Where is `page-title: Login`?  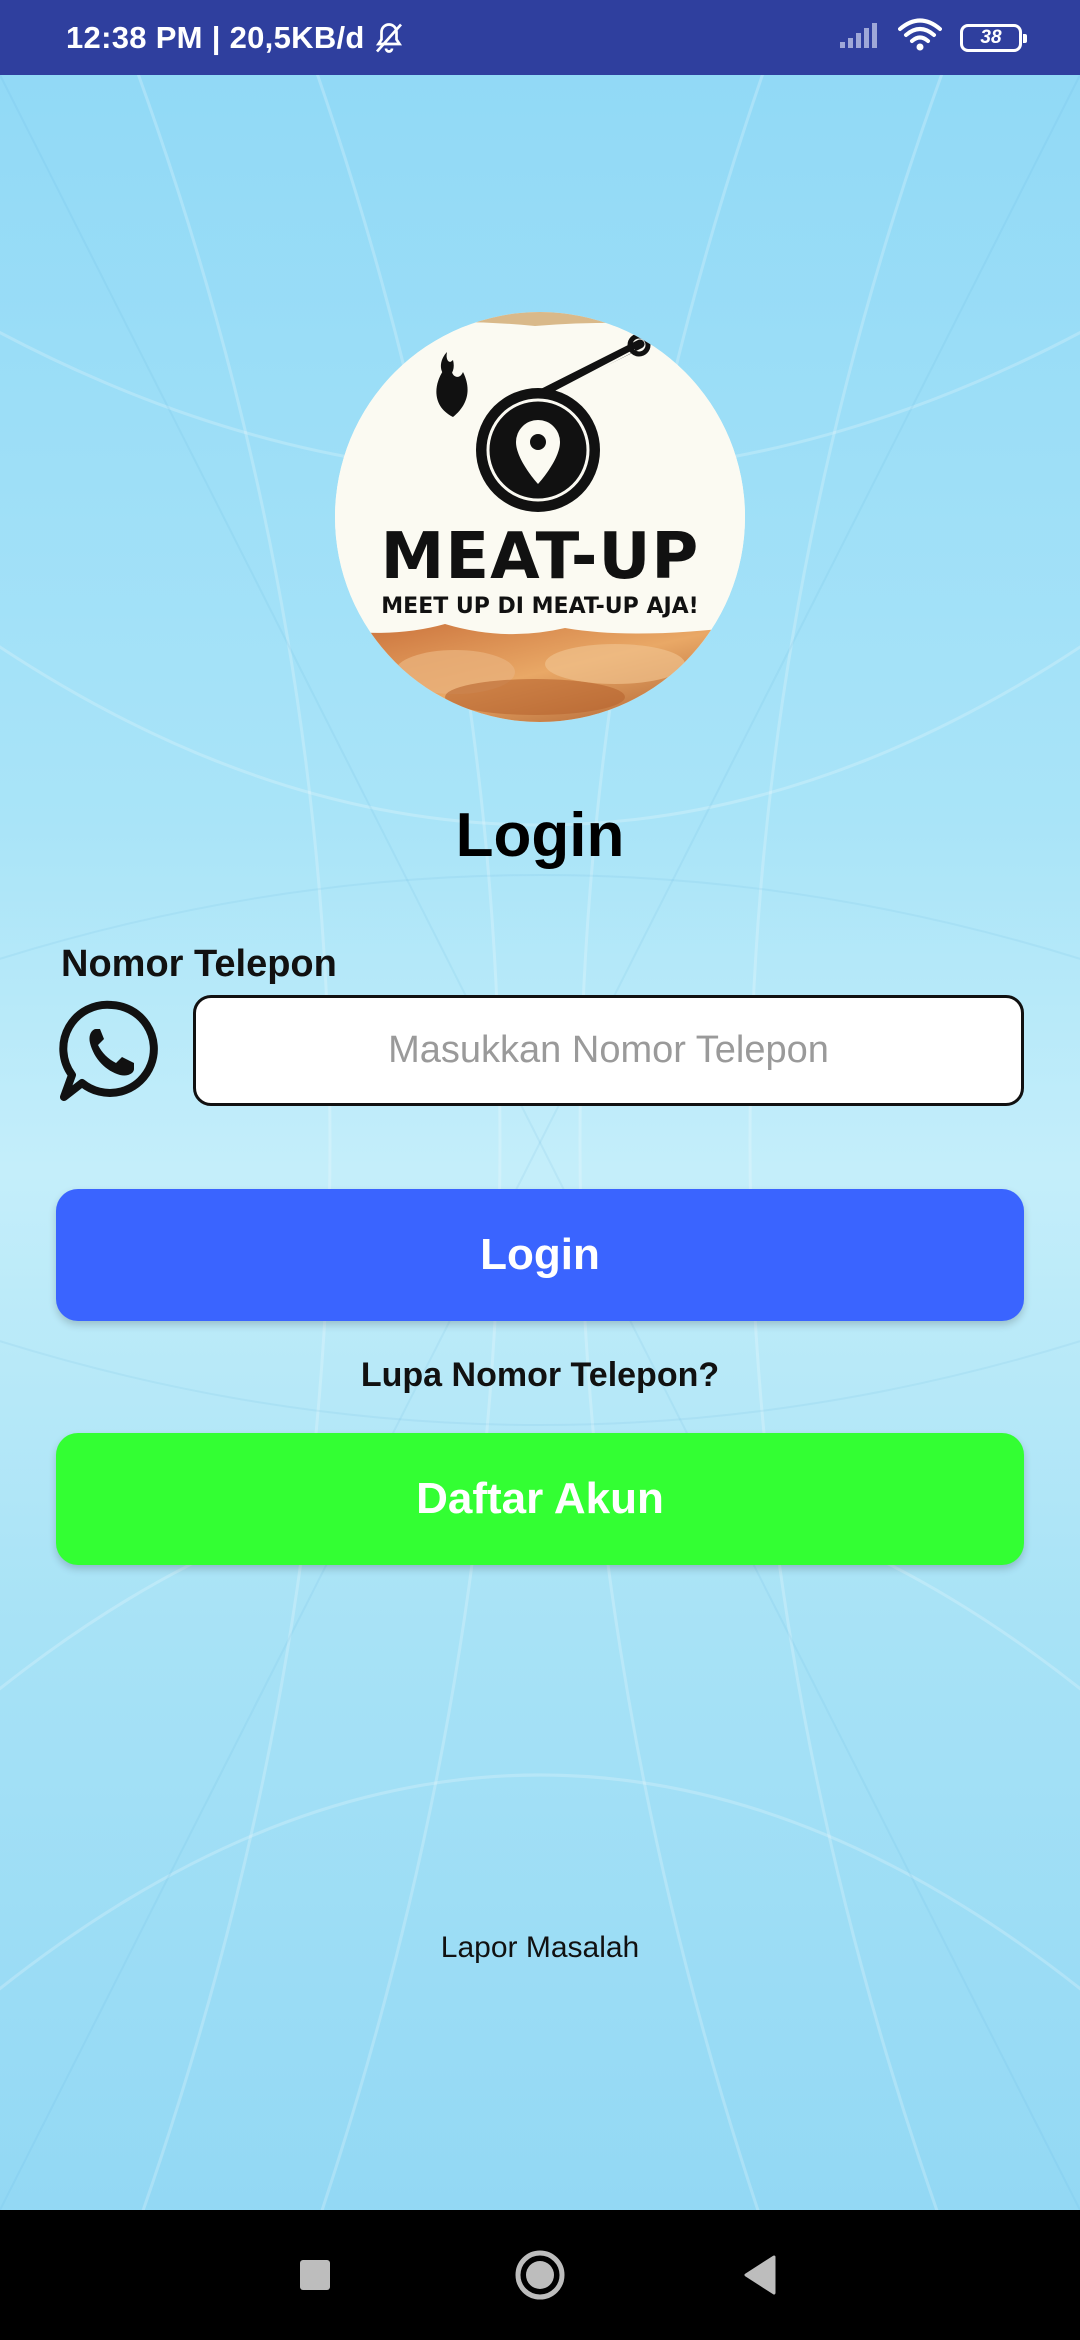
page-title: Login is located at coordinates (540, 835).